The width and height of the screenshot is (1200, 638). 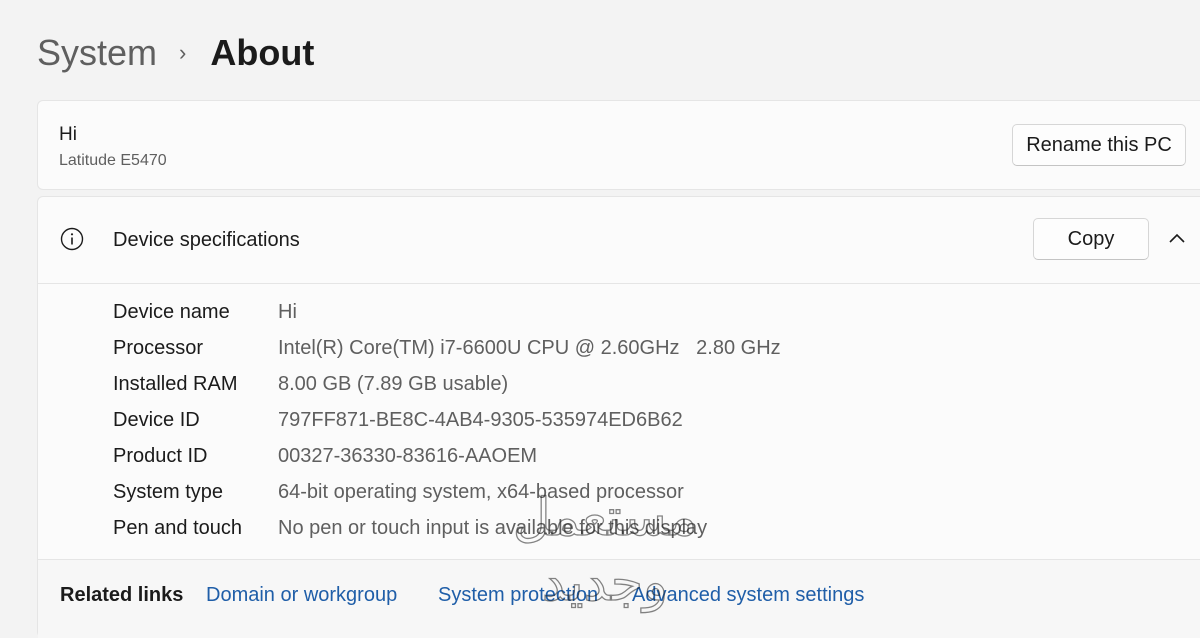 What do you see at coordinates (1099, 145) in the screenshot?
I see `rename-pc-button: Rename this PC` at bounding box center [1099, 145].